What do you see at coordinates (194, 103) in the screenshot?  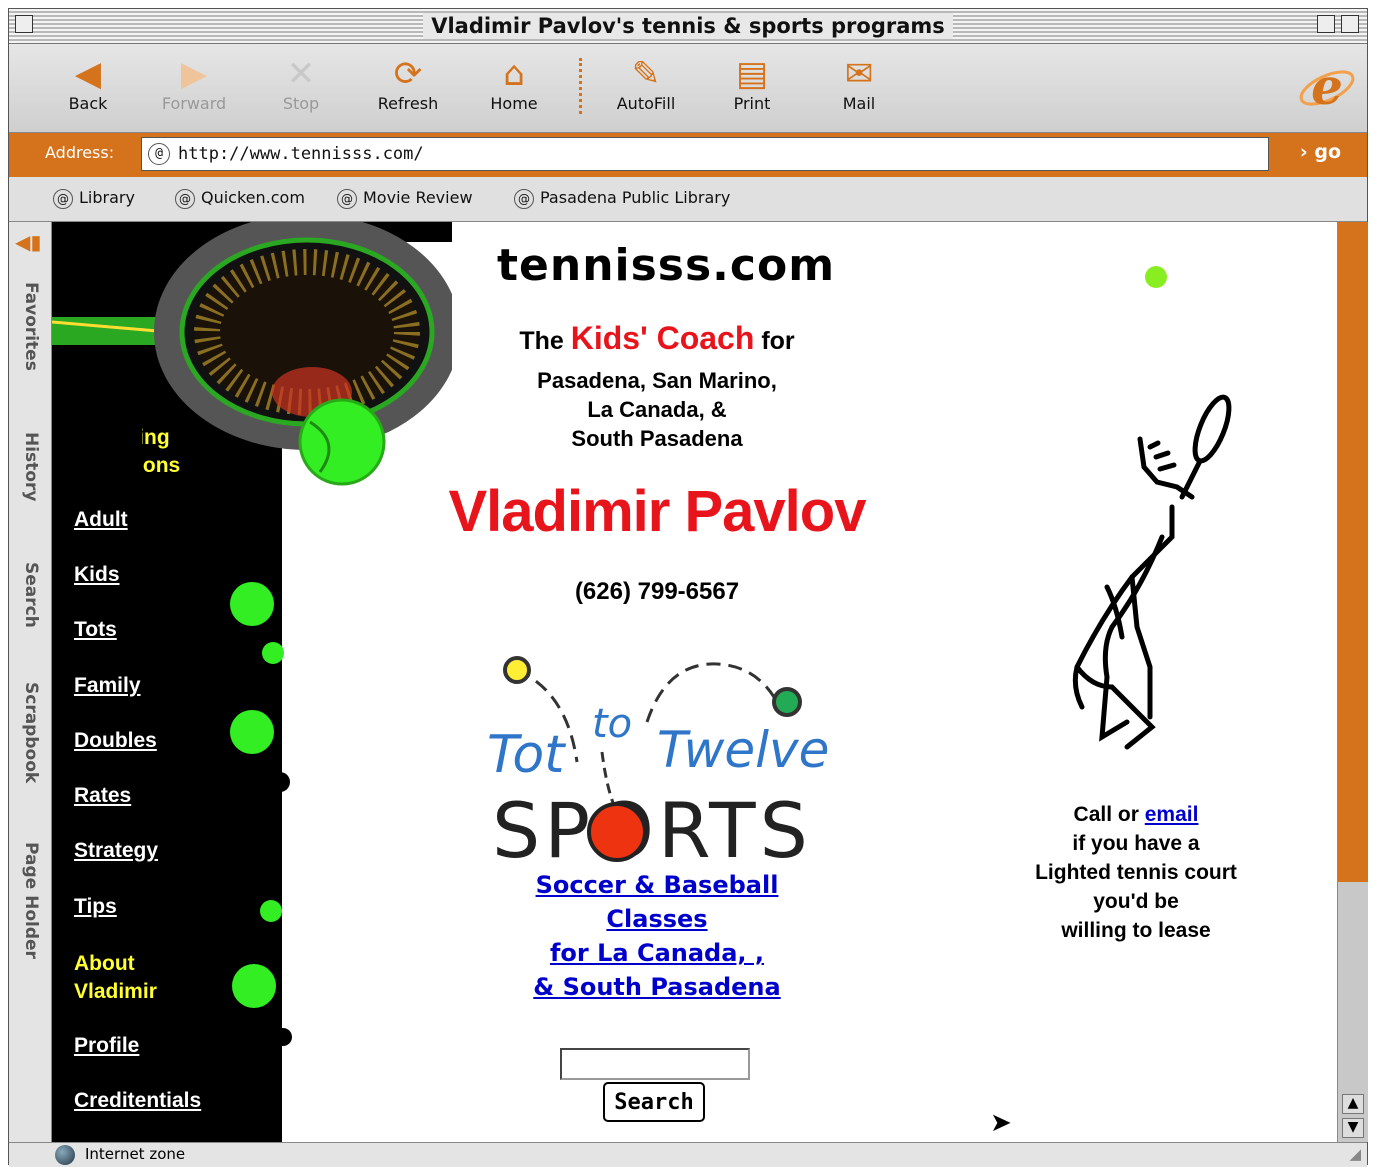 I see `forward-label: Forward` at bounding box center [194, 103].